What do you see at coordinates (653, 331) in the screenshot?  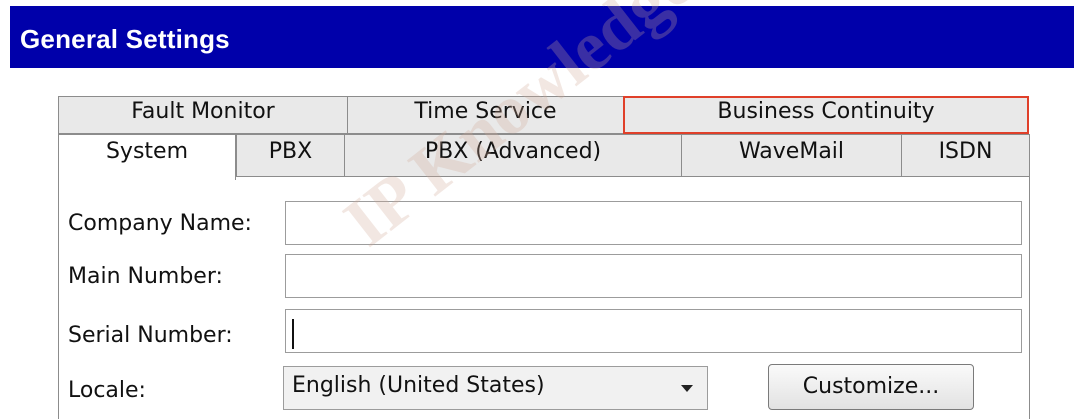 I see `serial-number-field` at bounding box center [653, 331].